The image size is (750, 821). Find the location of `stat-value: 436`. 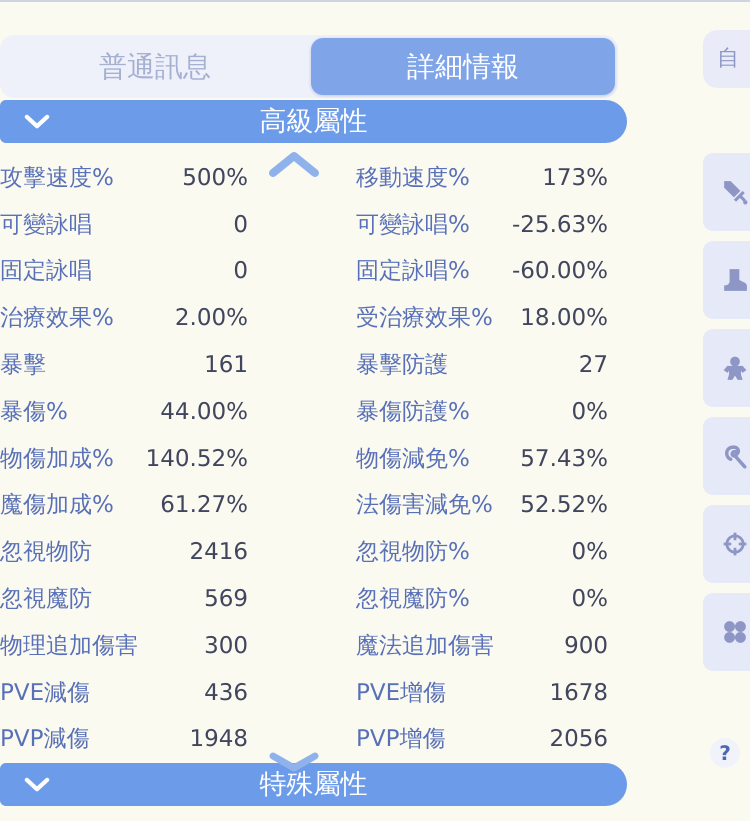

stat-value: 436 is located at coordinates (226, 693).